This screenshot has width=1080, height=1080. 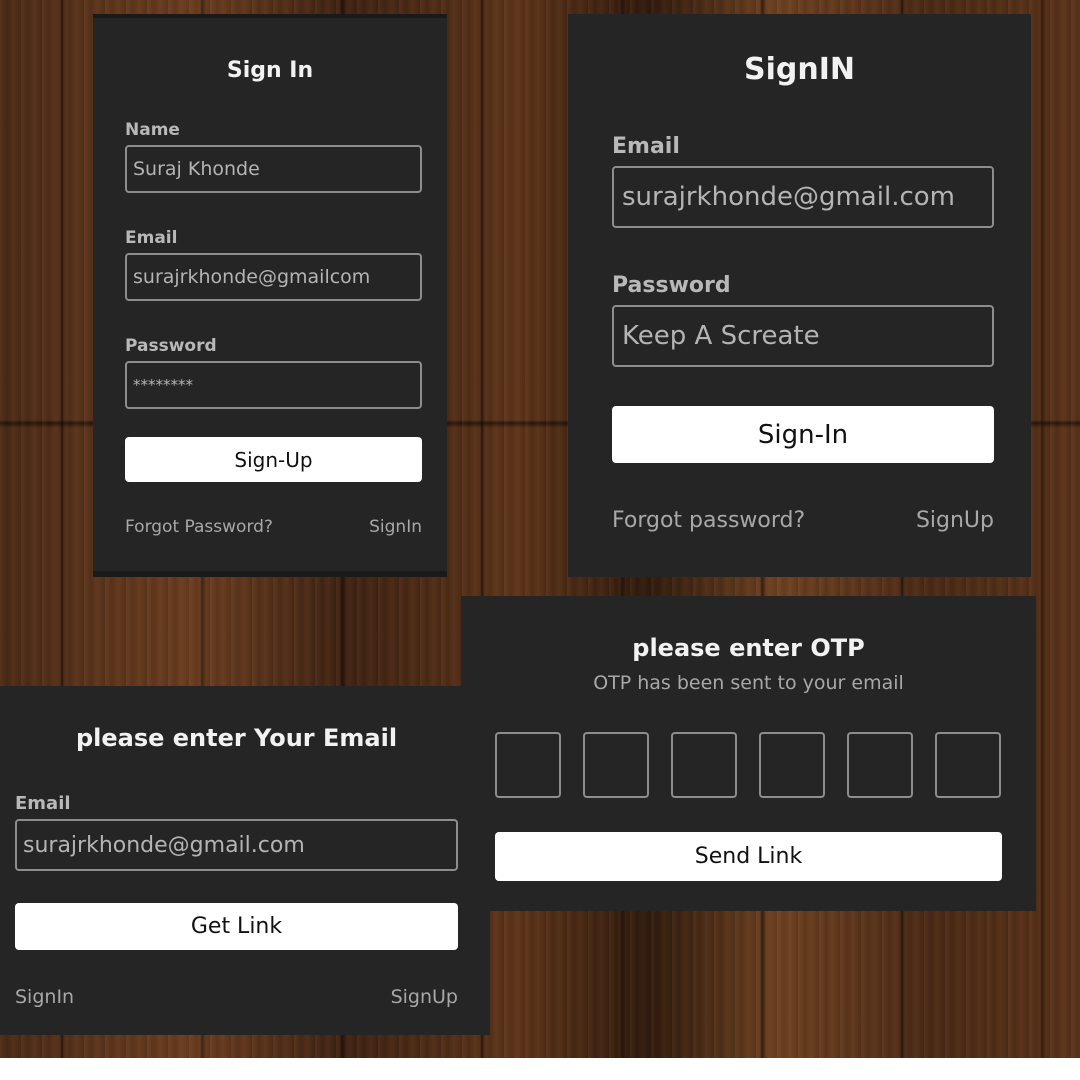 I want to click on otp-card-subtitle: OTP has been sent to your email, so click(x=748, y=683).